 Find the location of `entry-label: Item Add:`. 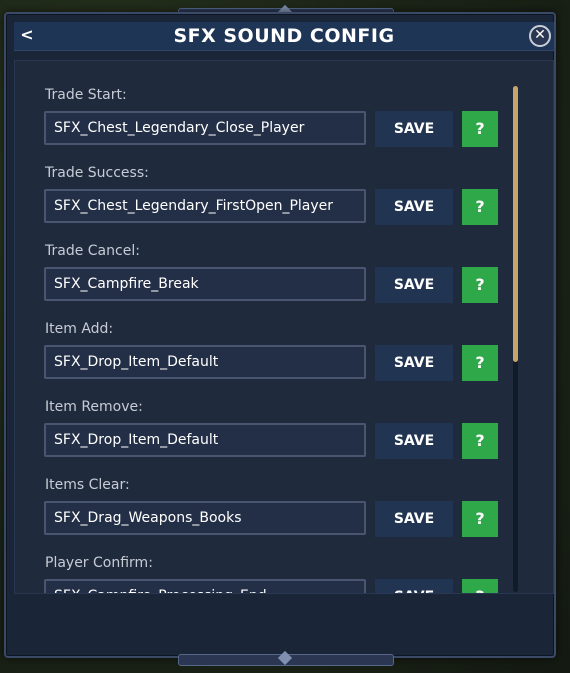

entry-label: Item Add: is located at coordinates (79, 329).